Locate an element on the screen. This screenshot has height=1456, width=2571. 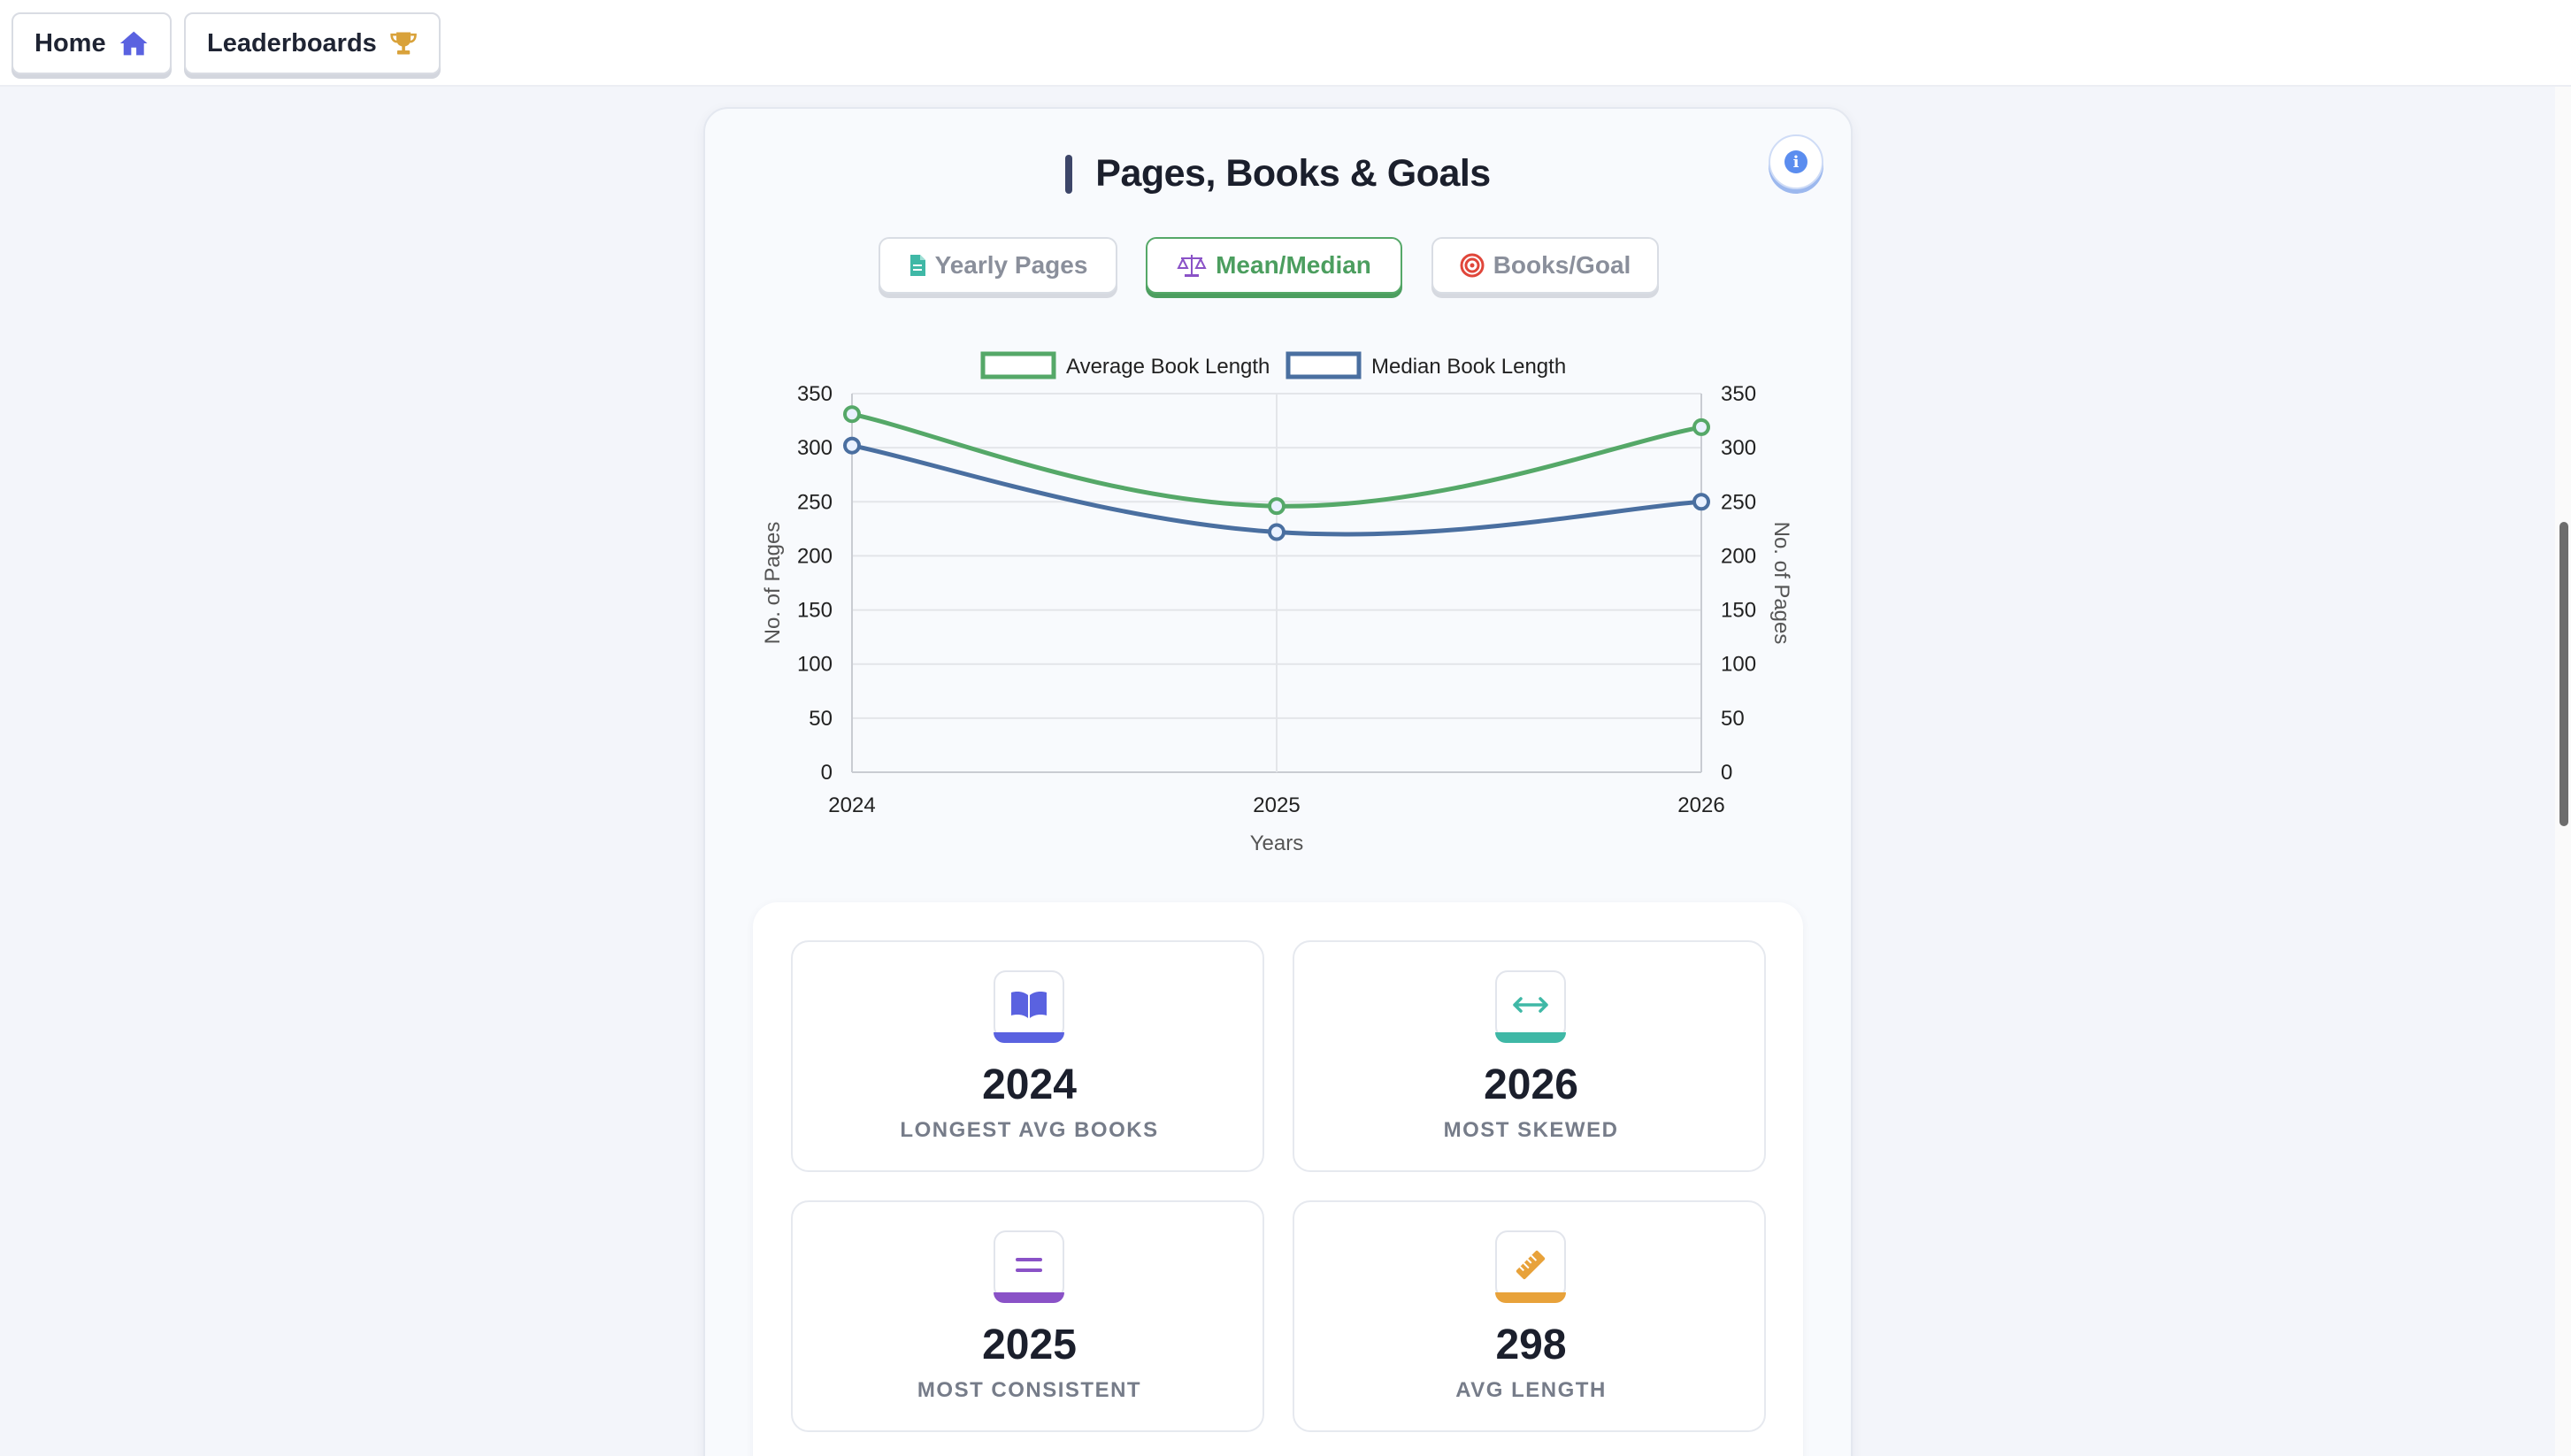
scrollbar-thumb is located at coordinates (2563, 674).